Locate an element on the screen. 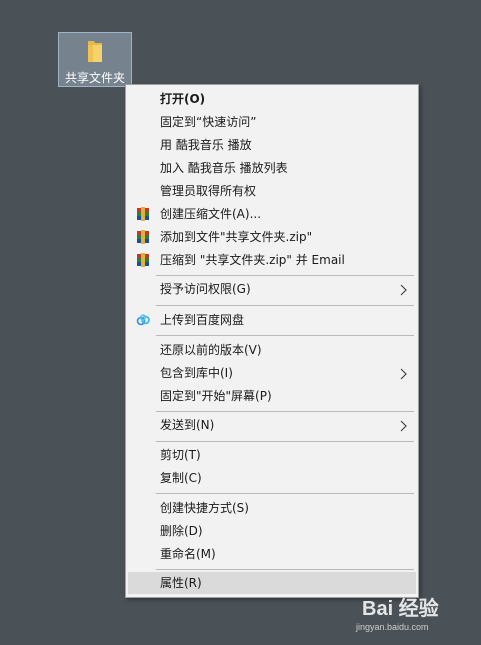  menu-item-cut: 剪切(T) is located at coordinates (272, 455).